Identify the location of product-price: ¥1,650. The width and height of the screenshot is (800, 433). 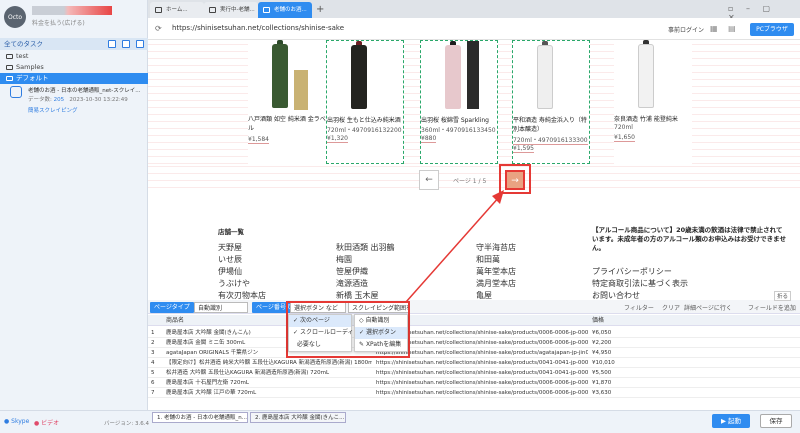
(624, 138).